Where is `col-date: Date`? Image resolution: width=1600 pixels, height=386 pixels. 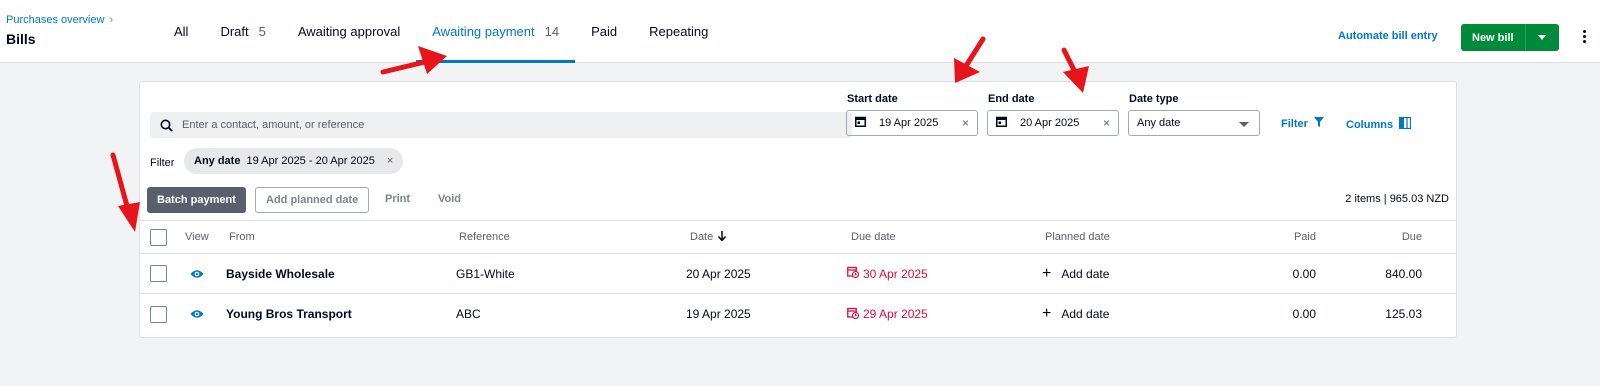 col-date: Date is located at coordinates (708, 237).